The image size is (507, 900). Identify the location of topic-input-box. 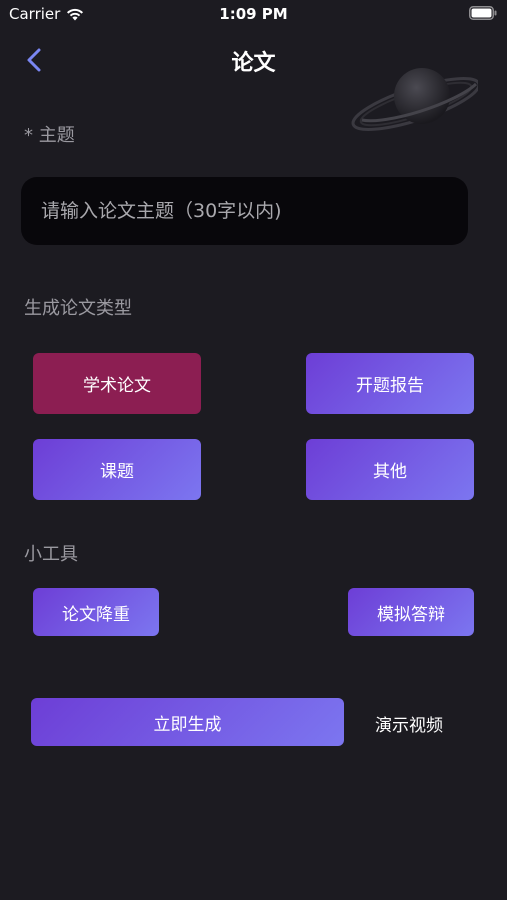
(244, 211).